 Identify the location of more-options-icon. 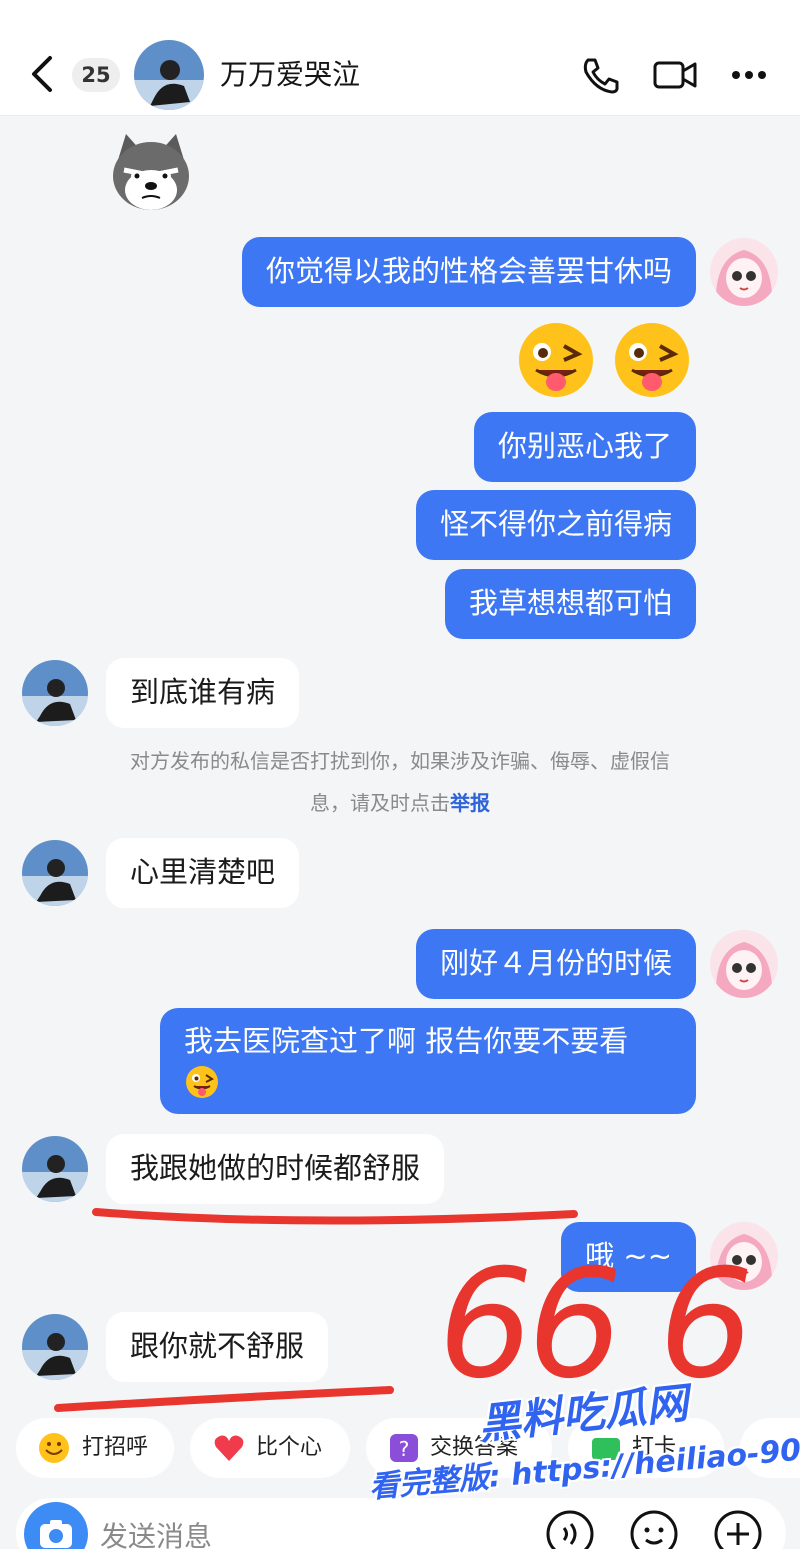
(751, 75).